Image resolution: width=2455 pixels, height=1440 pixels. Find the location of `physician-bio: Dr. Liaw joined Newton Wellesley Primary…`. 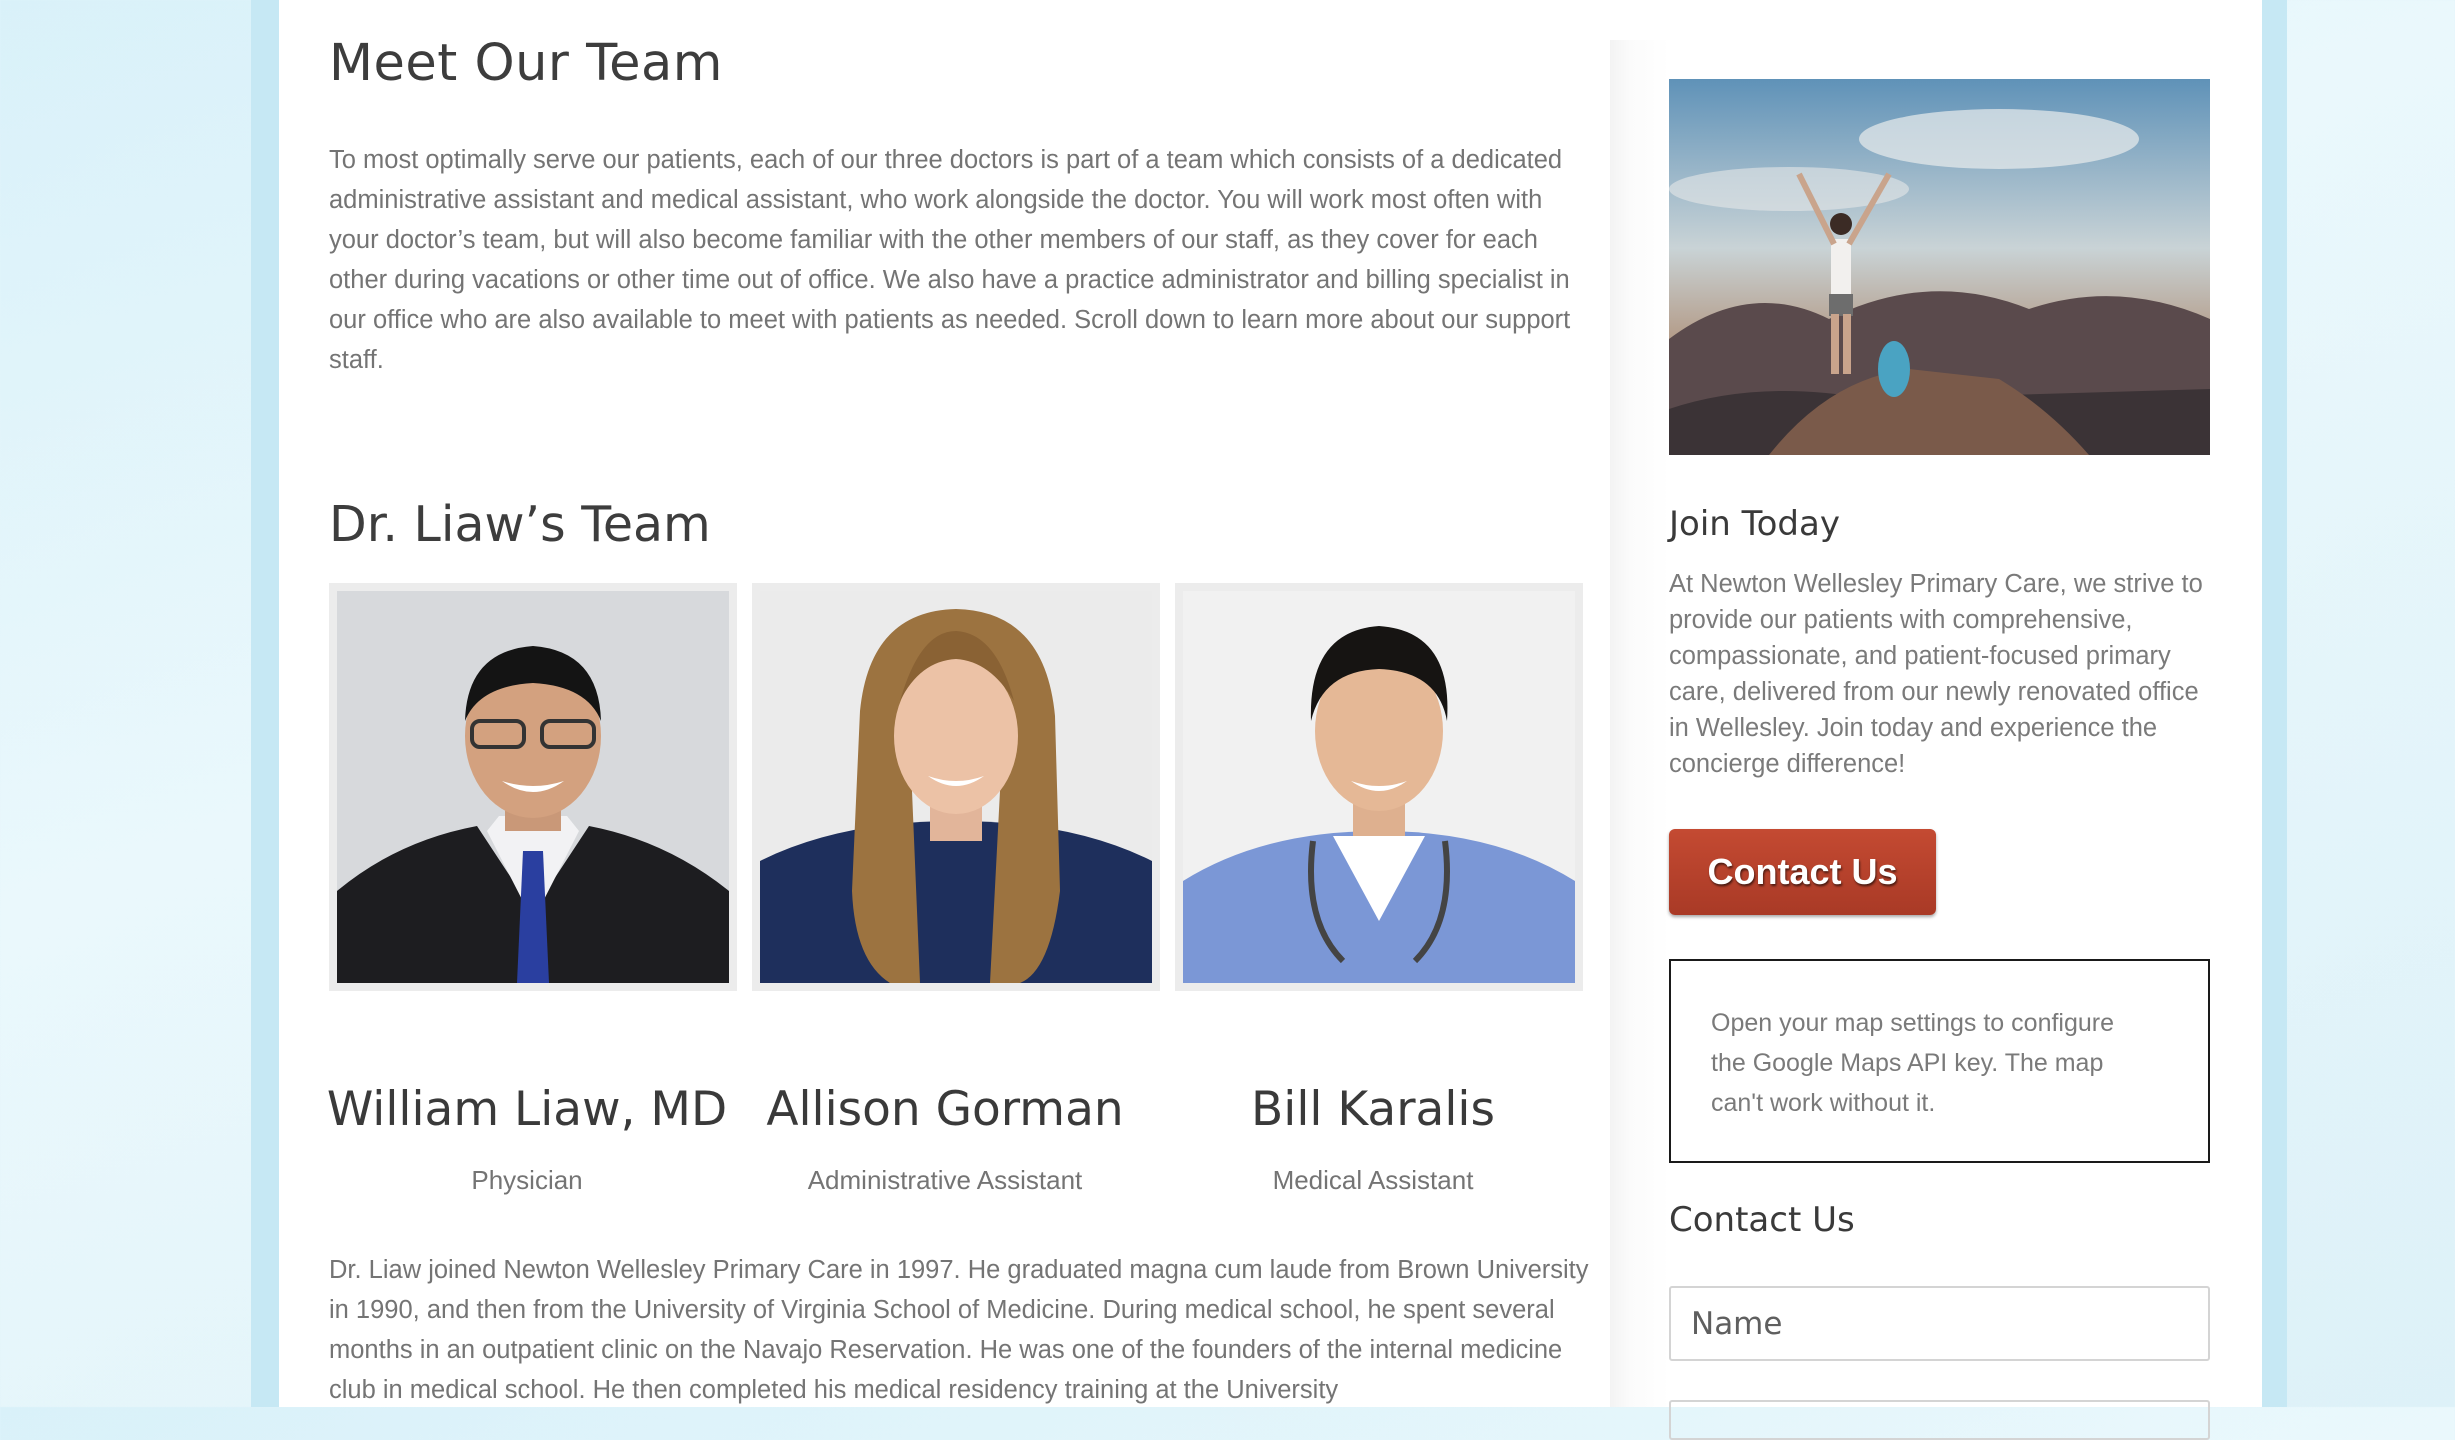

physician-bio: Dr. Liaw joined Newton Wellesley Primary… is located at coordinates (959, 1330).